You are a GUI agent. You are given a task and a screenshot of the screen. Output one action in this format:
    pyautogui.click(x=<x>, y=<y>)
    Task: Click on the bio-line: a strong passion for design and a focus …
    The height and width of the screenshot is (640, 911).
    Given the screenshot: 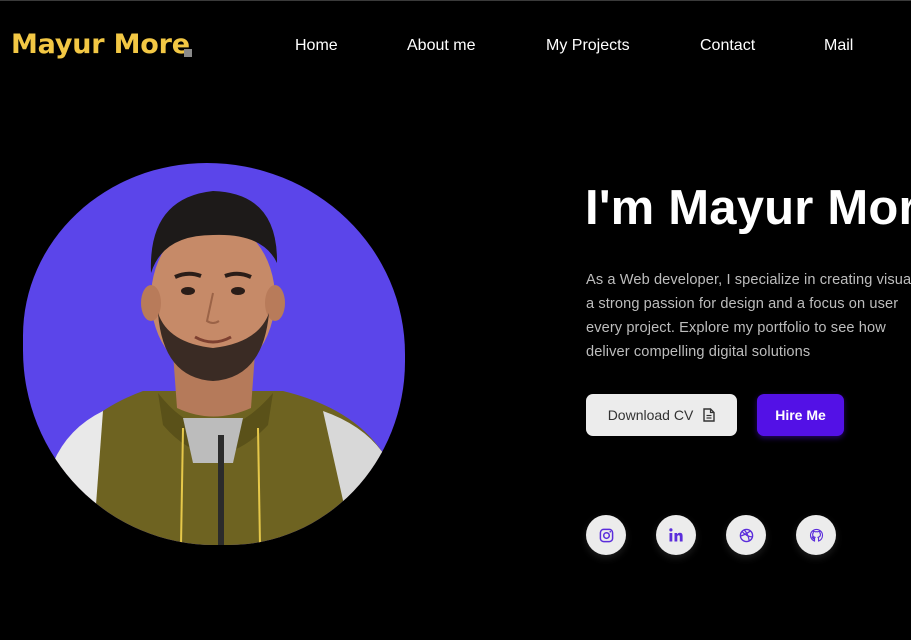 What is the action you would take?
    pyautogui.click(x=742, y=304)
    